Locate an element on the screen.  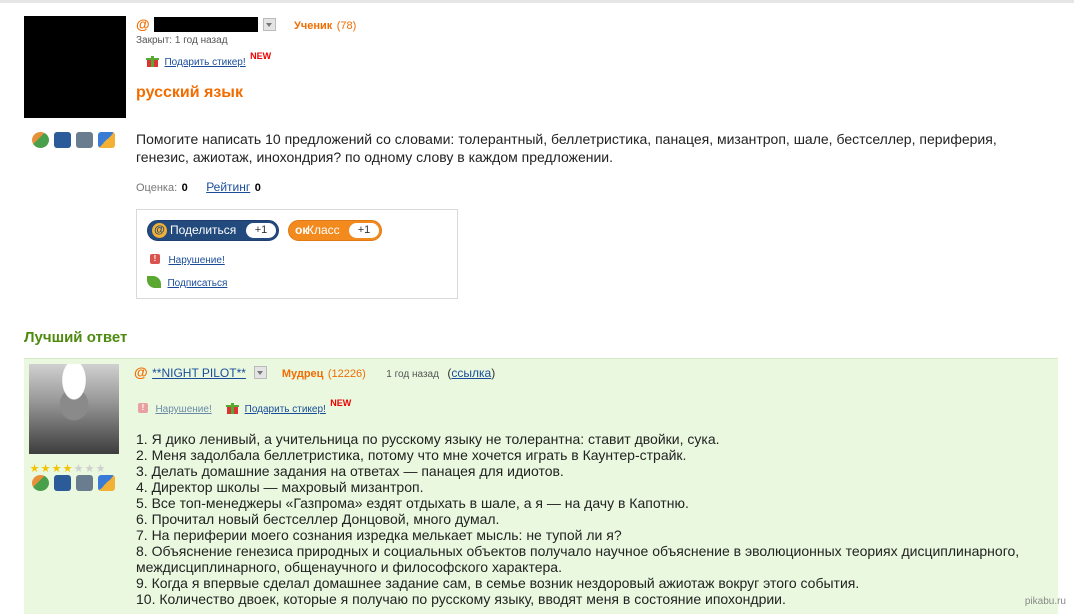
answer-line: 4. Директор школы — махровый мизантроп. is located at coordinates (280, 487).